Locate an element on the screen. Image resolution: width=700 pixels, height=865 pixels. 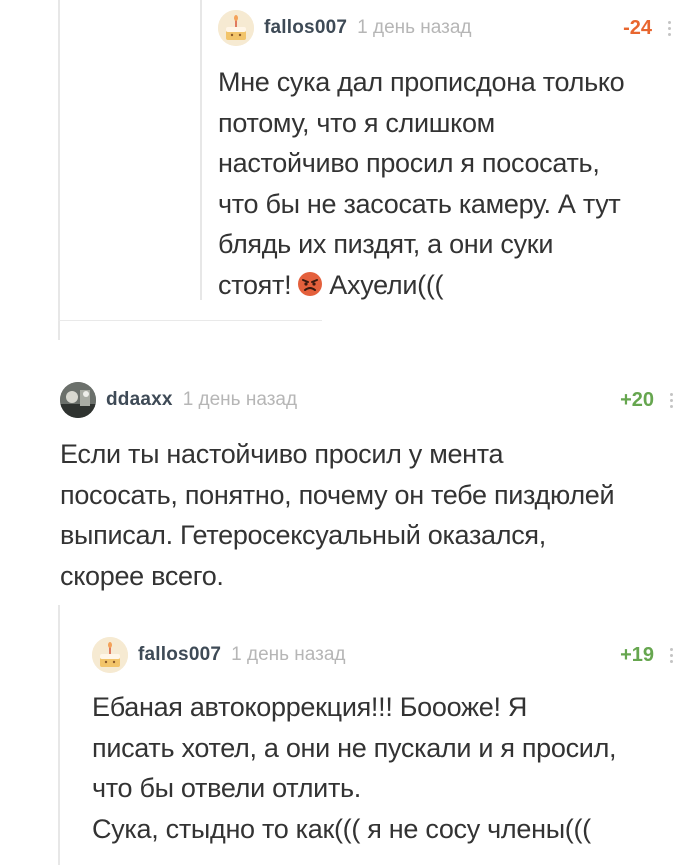
angry-face-emoji-icon is located at coordinates (310, 283).